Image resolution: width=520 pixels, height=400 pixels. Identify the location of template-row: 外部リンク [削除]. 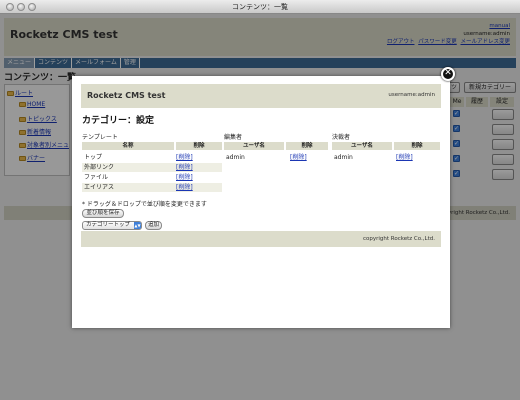
(152, 167).